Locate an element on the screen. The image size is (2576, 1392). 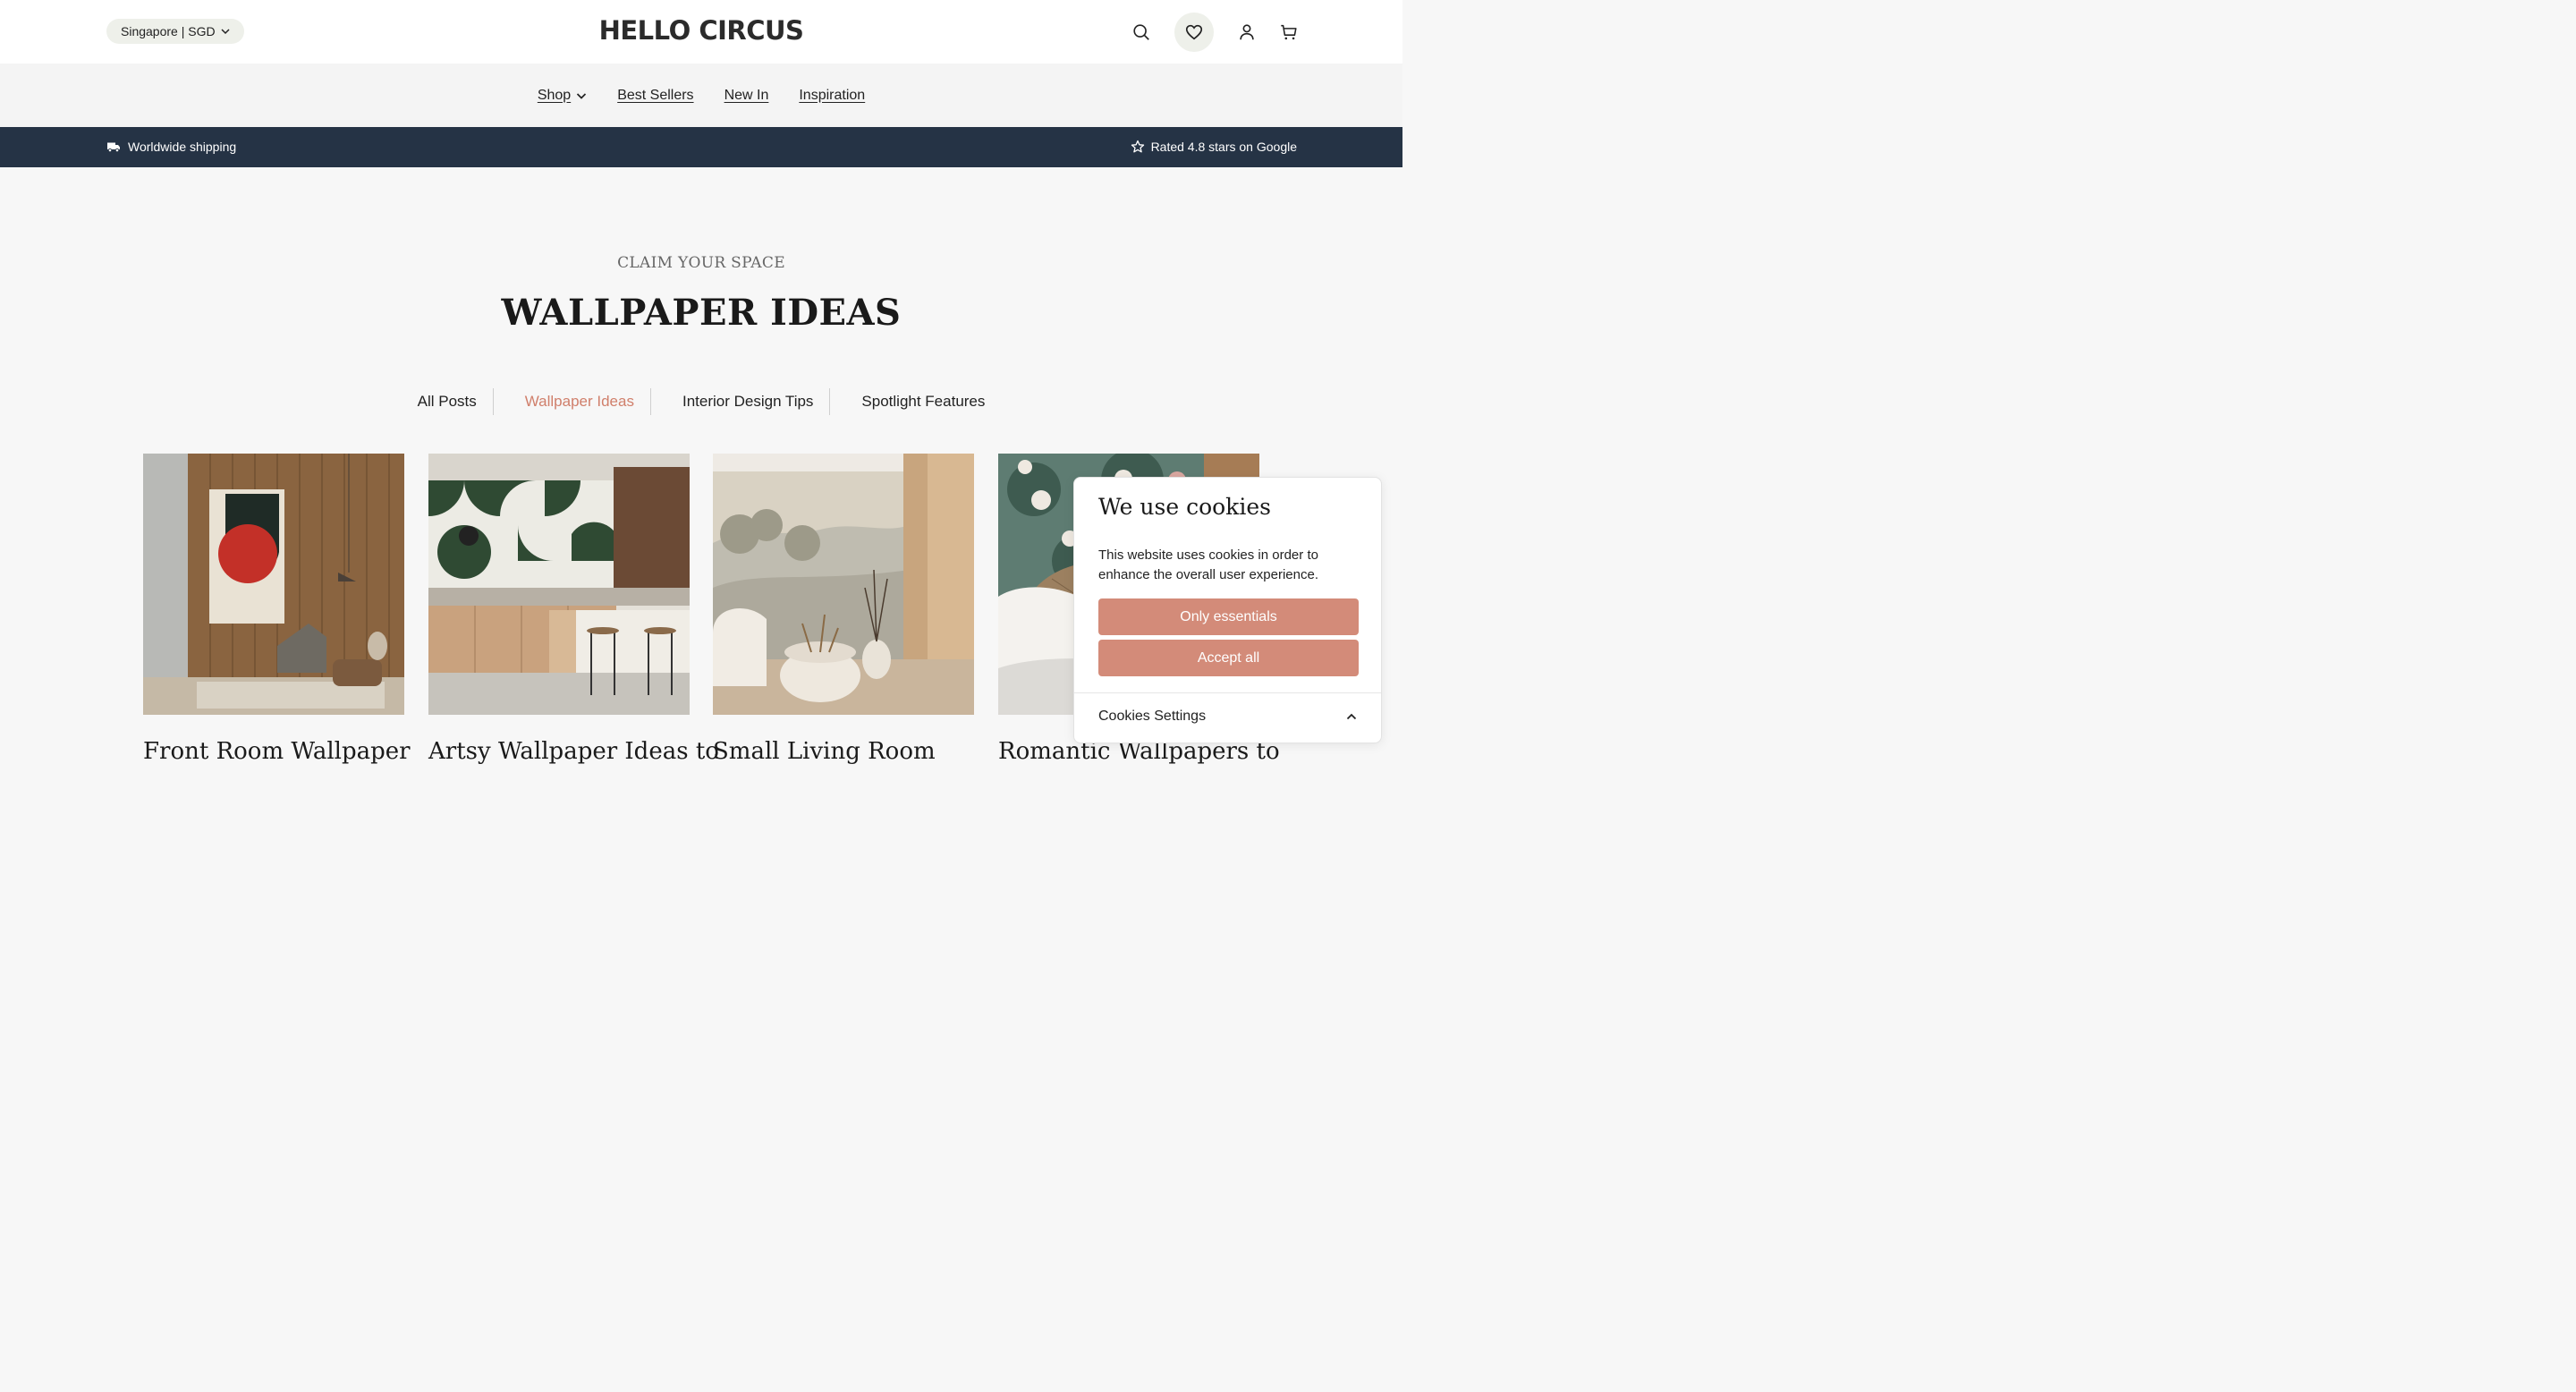
account-icon is located at coordinates (1247, 32).